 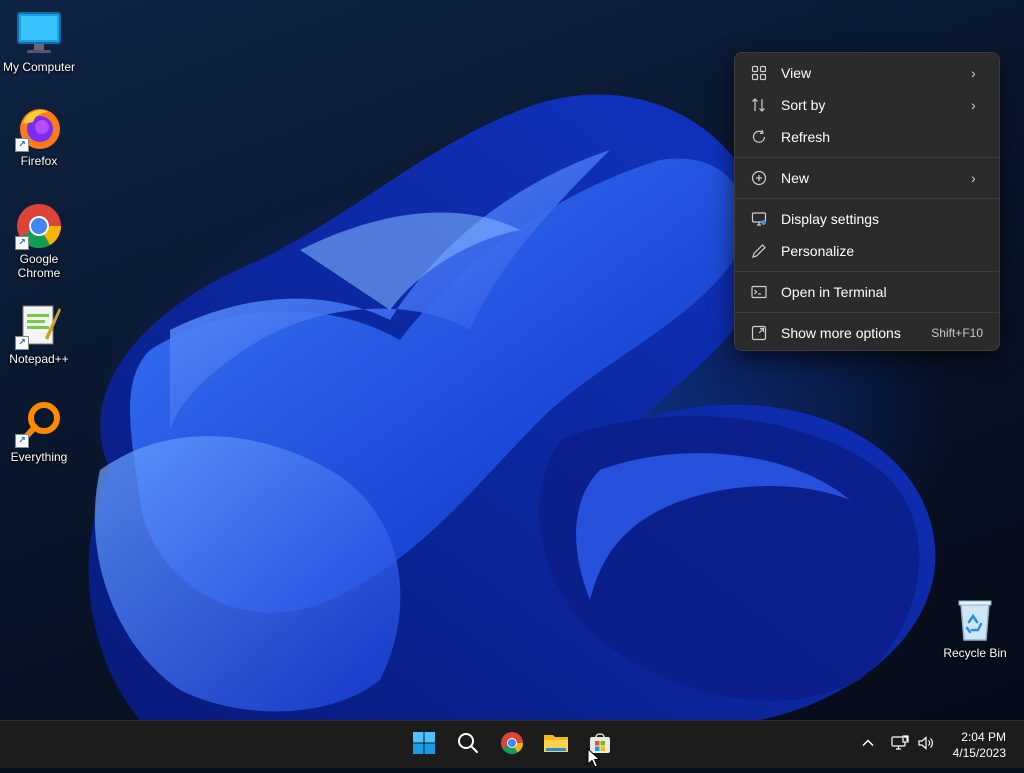 I want to click on network-status-button, so click(x=900, y=745).